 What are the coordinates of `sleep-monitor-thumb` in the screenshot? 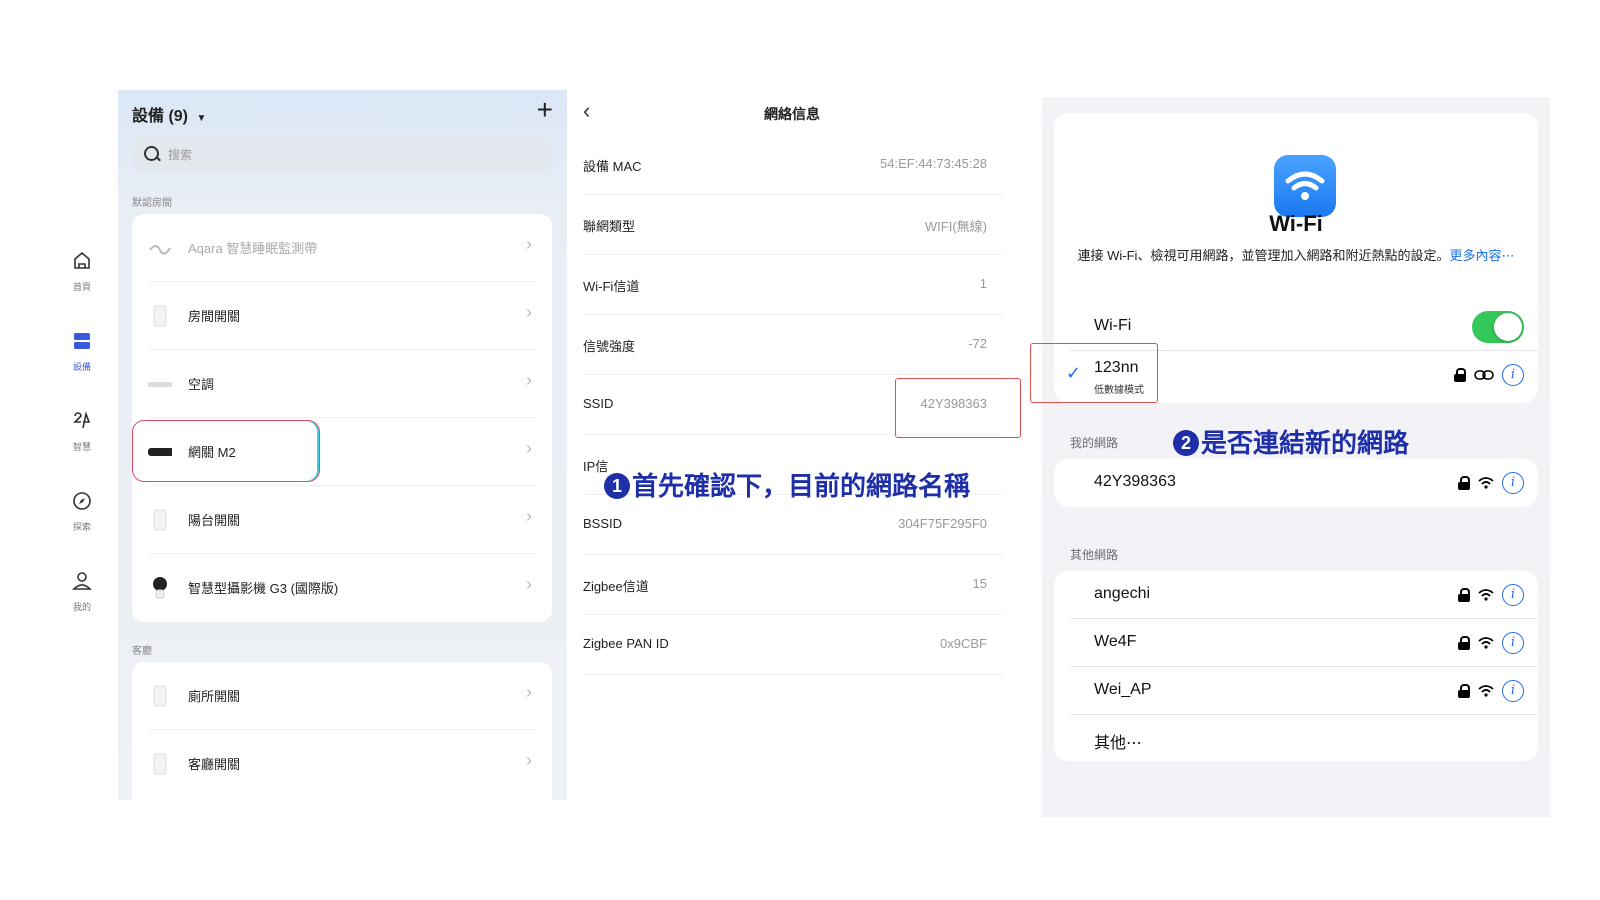 It's located at (160, 250).